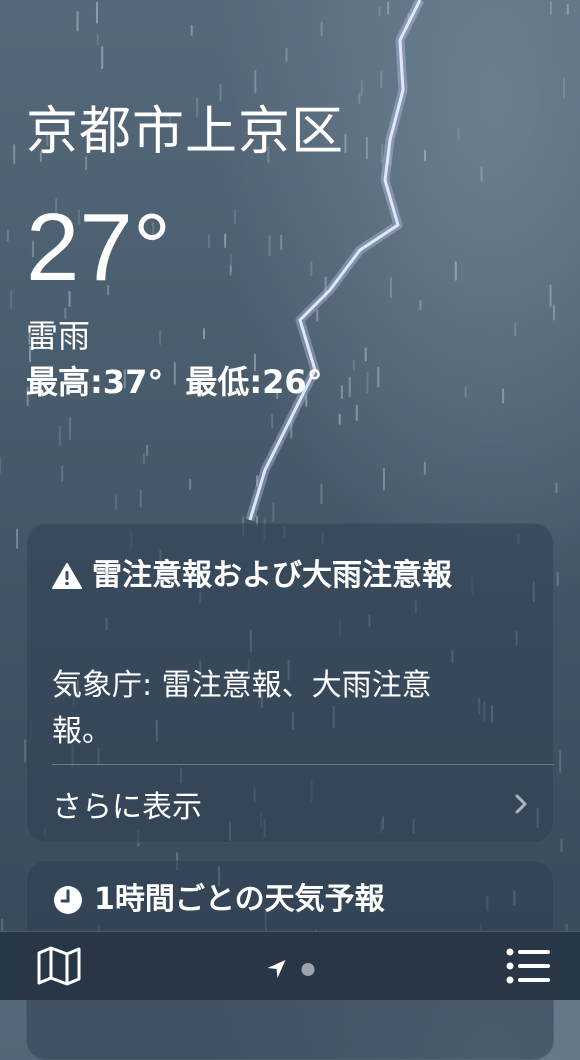 The image size is (580, 1060). Describe the element at coordinates (59, 966) in the screenshot. I see `map-icon` at that location.